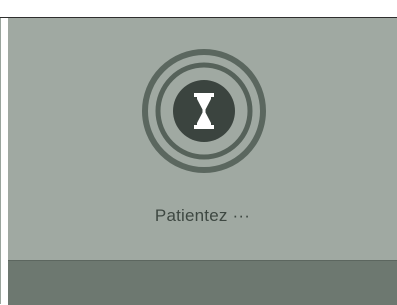  What do you see at coordinates (202, 282) in the screenshot?
I see `bottom-bar` at bounding box center [202, 282].